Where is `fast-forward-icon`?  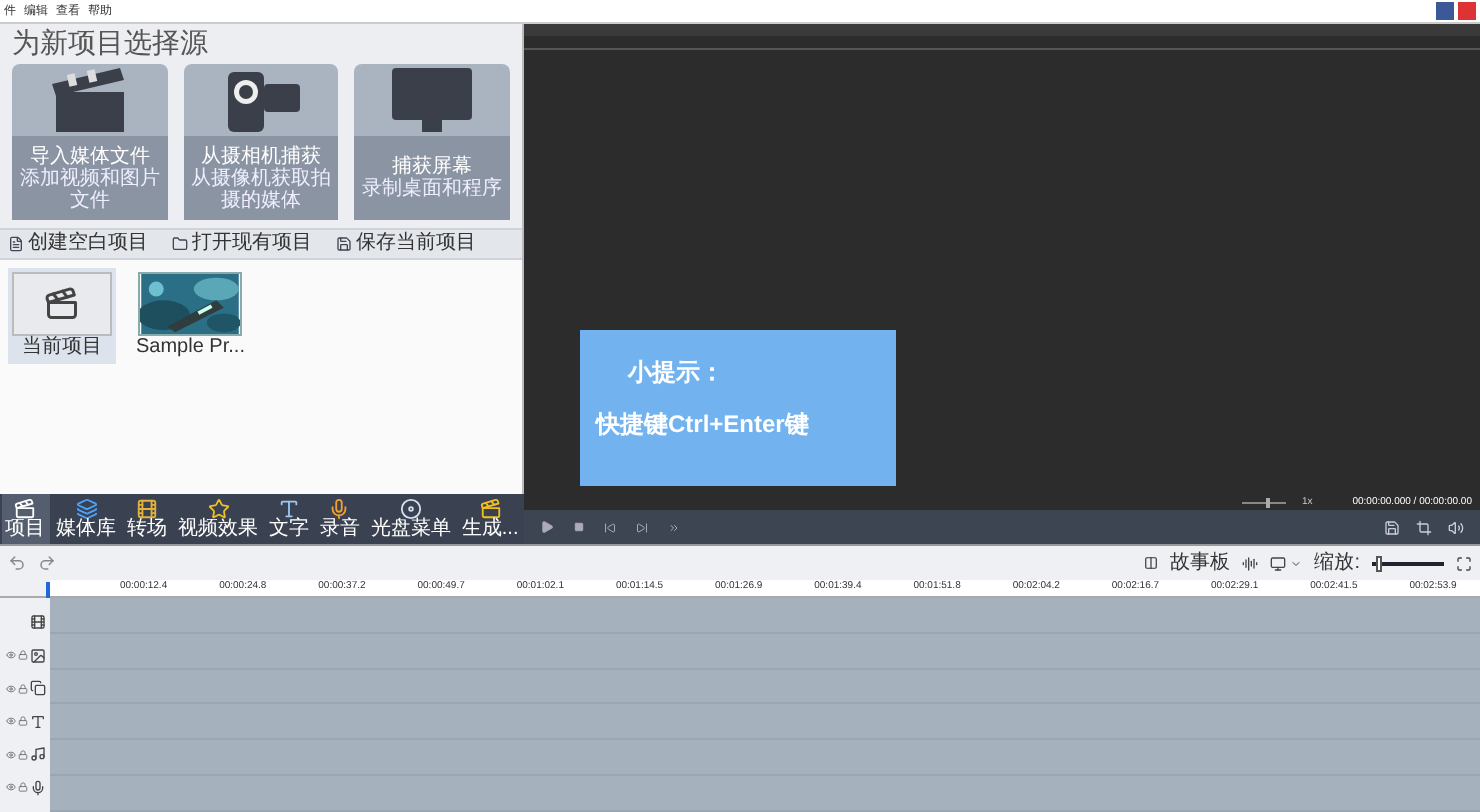 fast-forward-icon is located at coordinates (674, 527).